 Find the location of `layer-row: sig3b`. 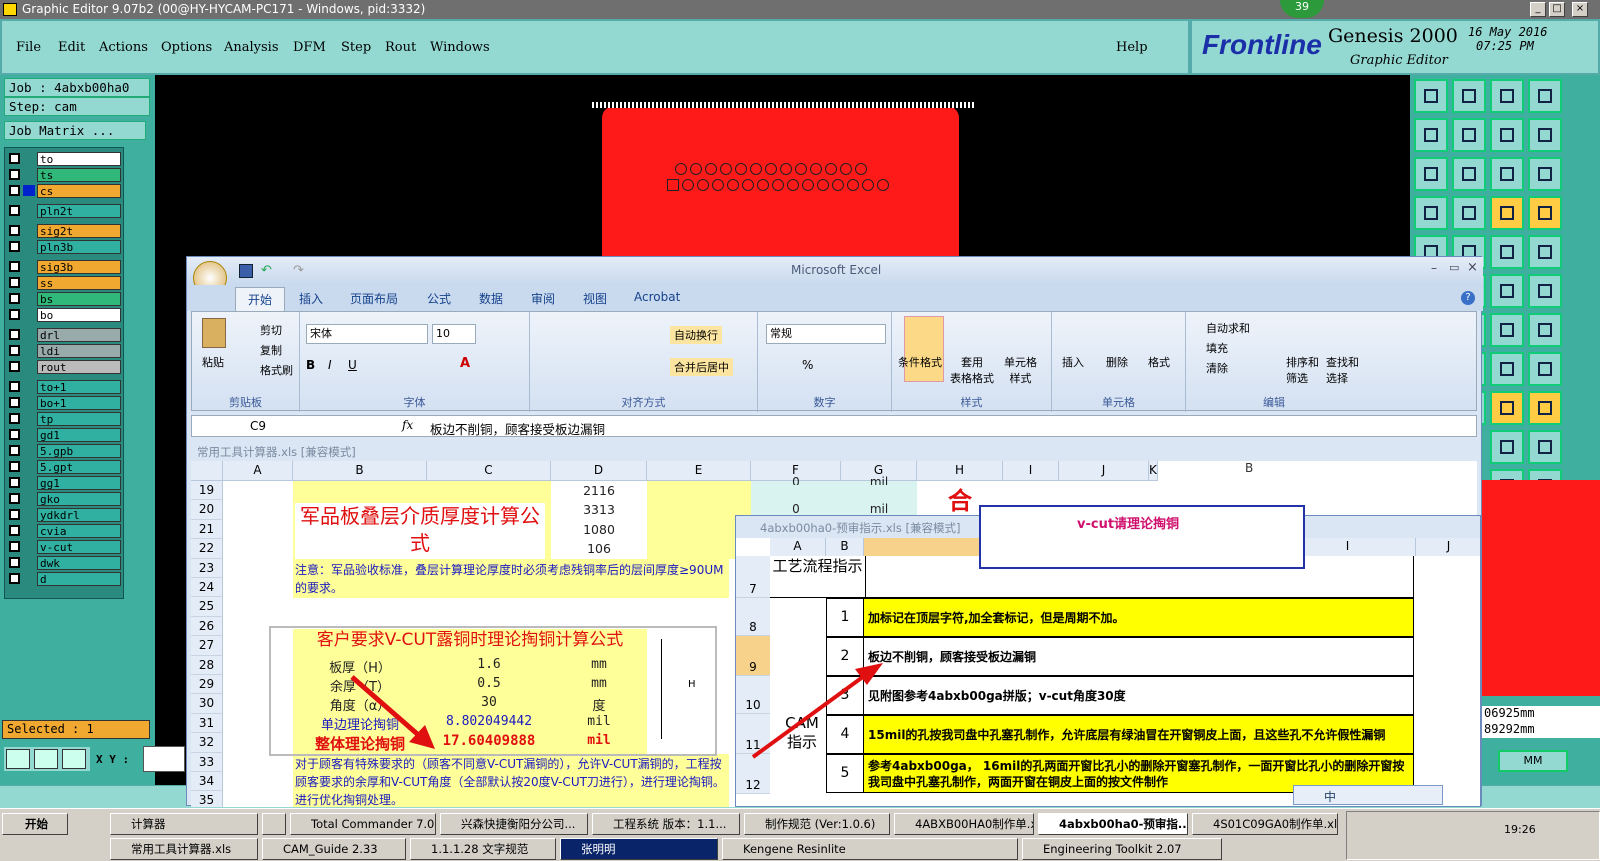

layer-row: sig3b is located at coordinates (65, 267).